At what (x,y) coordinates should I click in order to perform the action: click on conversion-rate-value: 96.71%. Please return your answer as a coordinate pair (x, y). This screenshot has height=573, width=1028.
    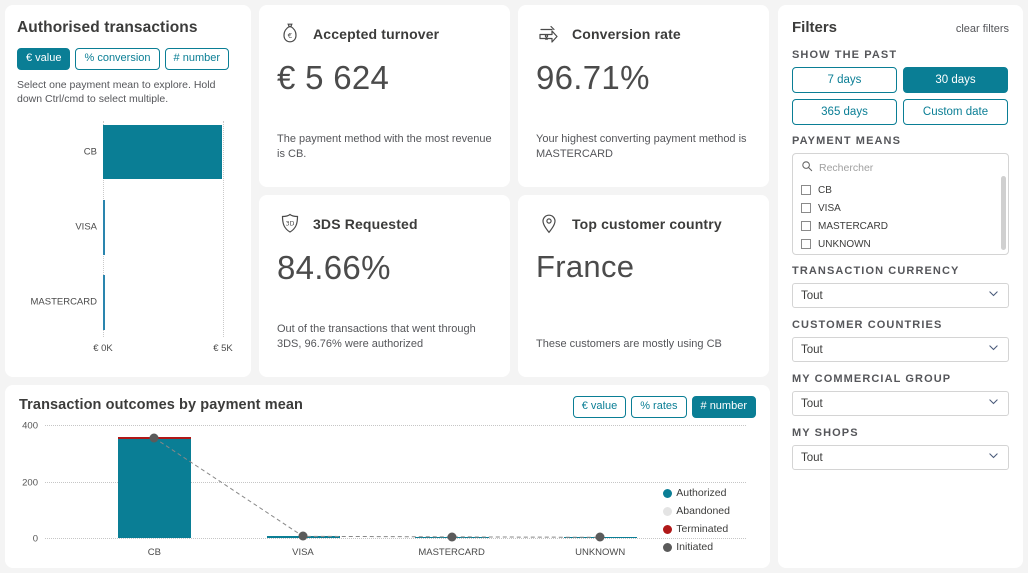
    Looking at the image, I should click on (593, 77).